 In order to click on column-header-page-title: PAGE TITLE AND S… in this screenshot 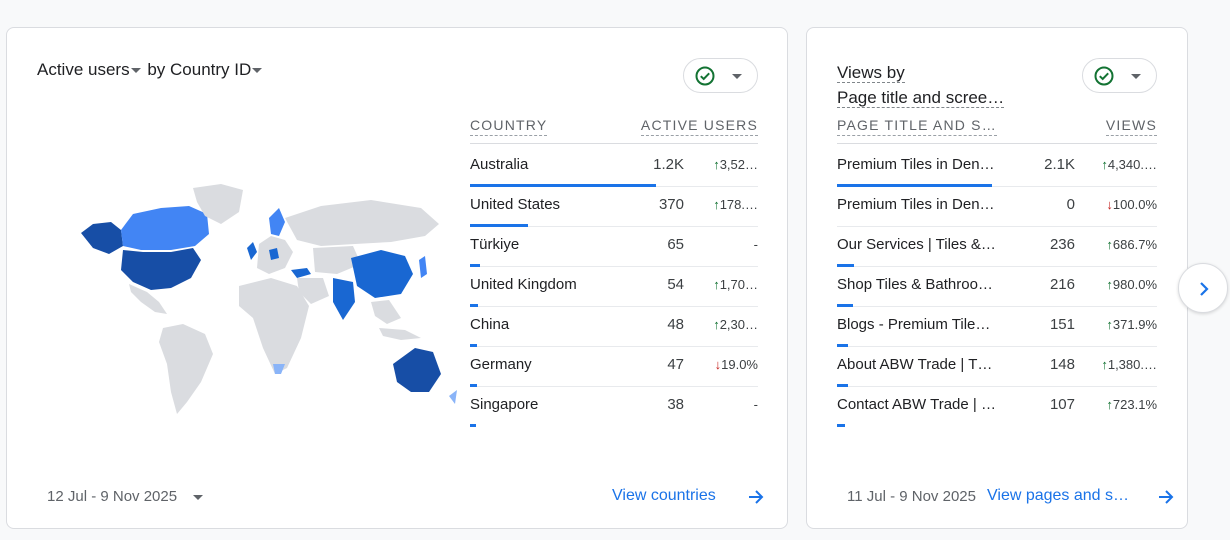, I will do `click(917, 126)`.